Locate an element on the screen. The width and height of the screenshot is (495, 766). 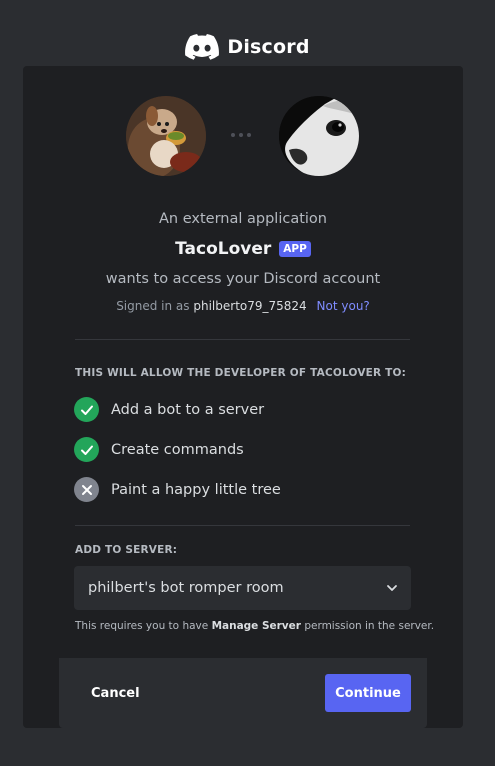
x-icon is located at coordinates (86, 489).